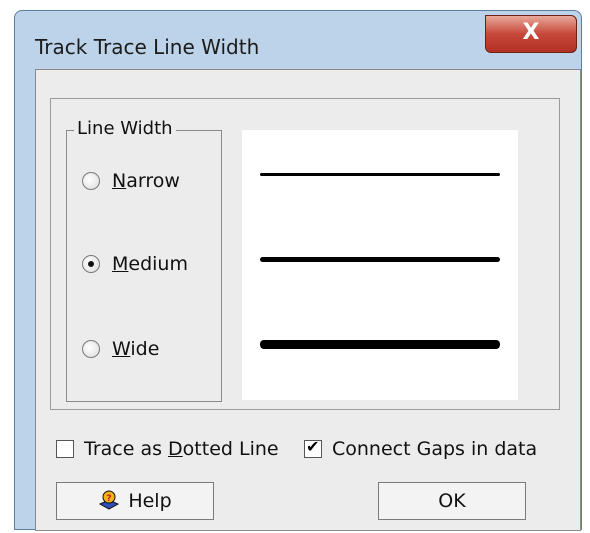 Image resolution: width=590 pixels, height=533 pixels. Describe the element at coordinates (150, 501) in the screenshot. I see `help-button-label: Help` at that location.